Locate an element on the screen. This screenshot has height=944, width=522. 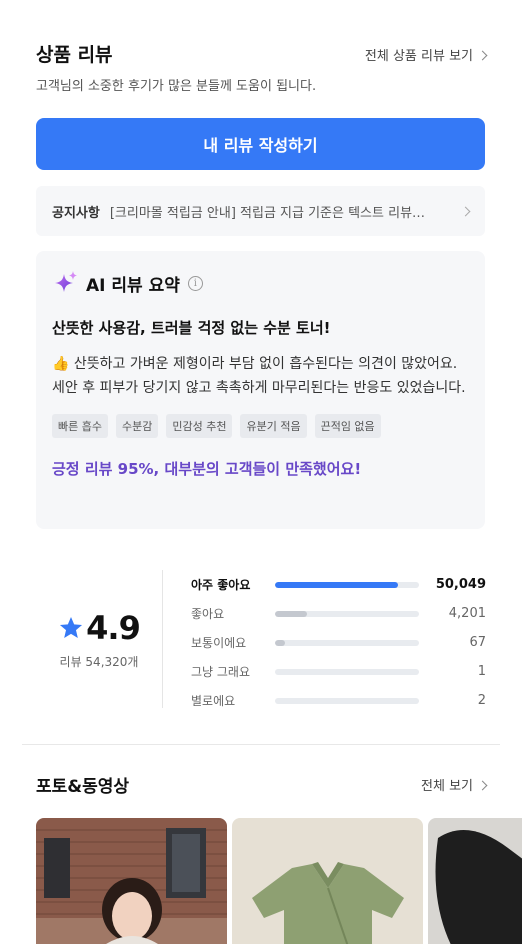
divider is located at coordinates (162, 639).